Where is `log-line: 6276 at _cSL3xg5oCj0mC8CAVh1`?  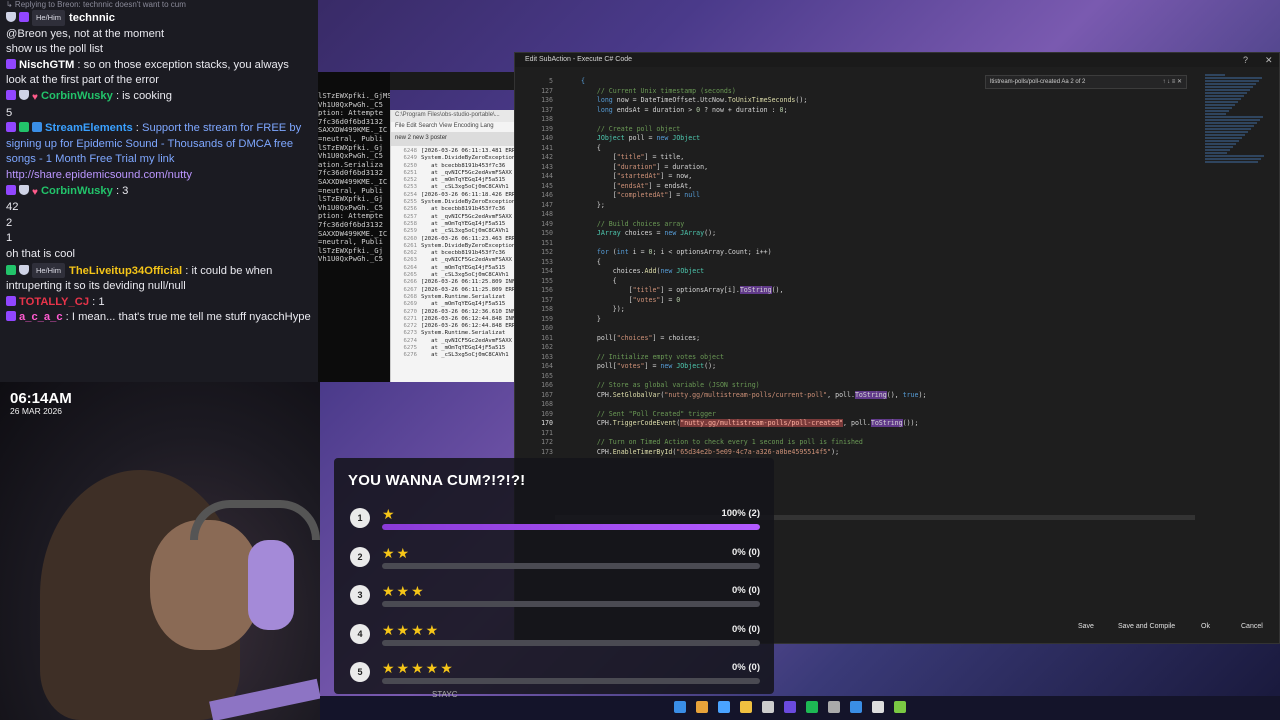 log-line: 6276 at _cSL3xg5oCj0mC8CAVh1 is located at coordinates (453, 355).